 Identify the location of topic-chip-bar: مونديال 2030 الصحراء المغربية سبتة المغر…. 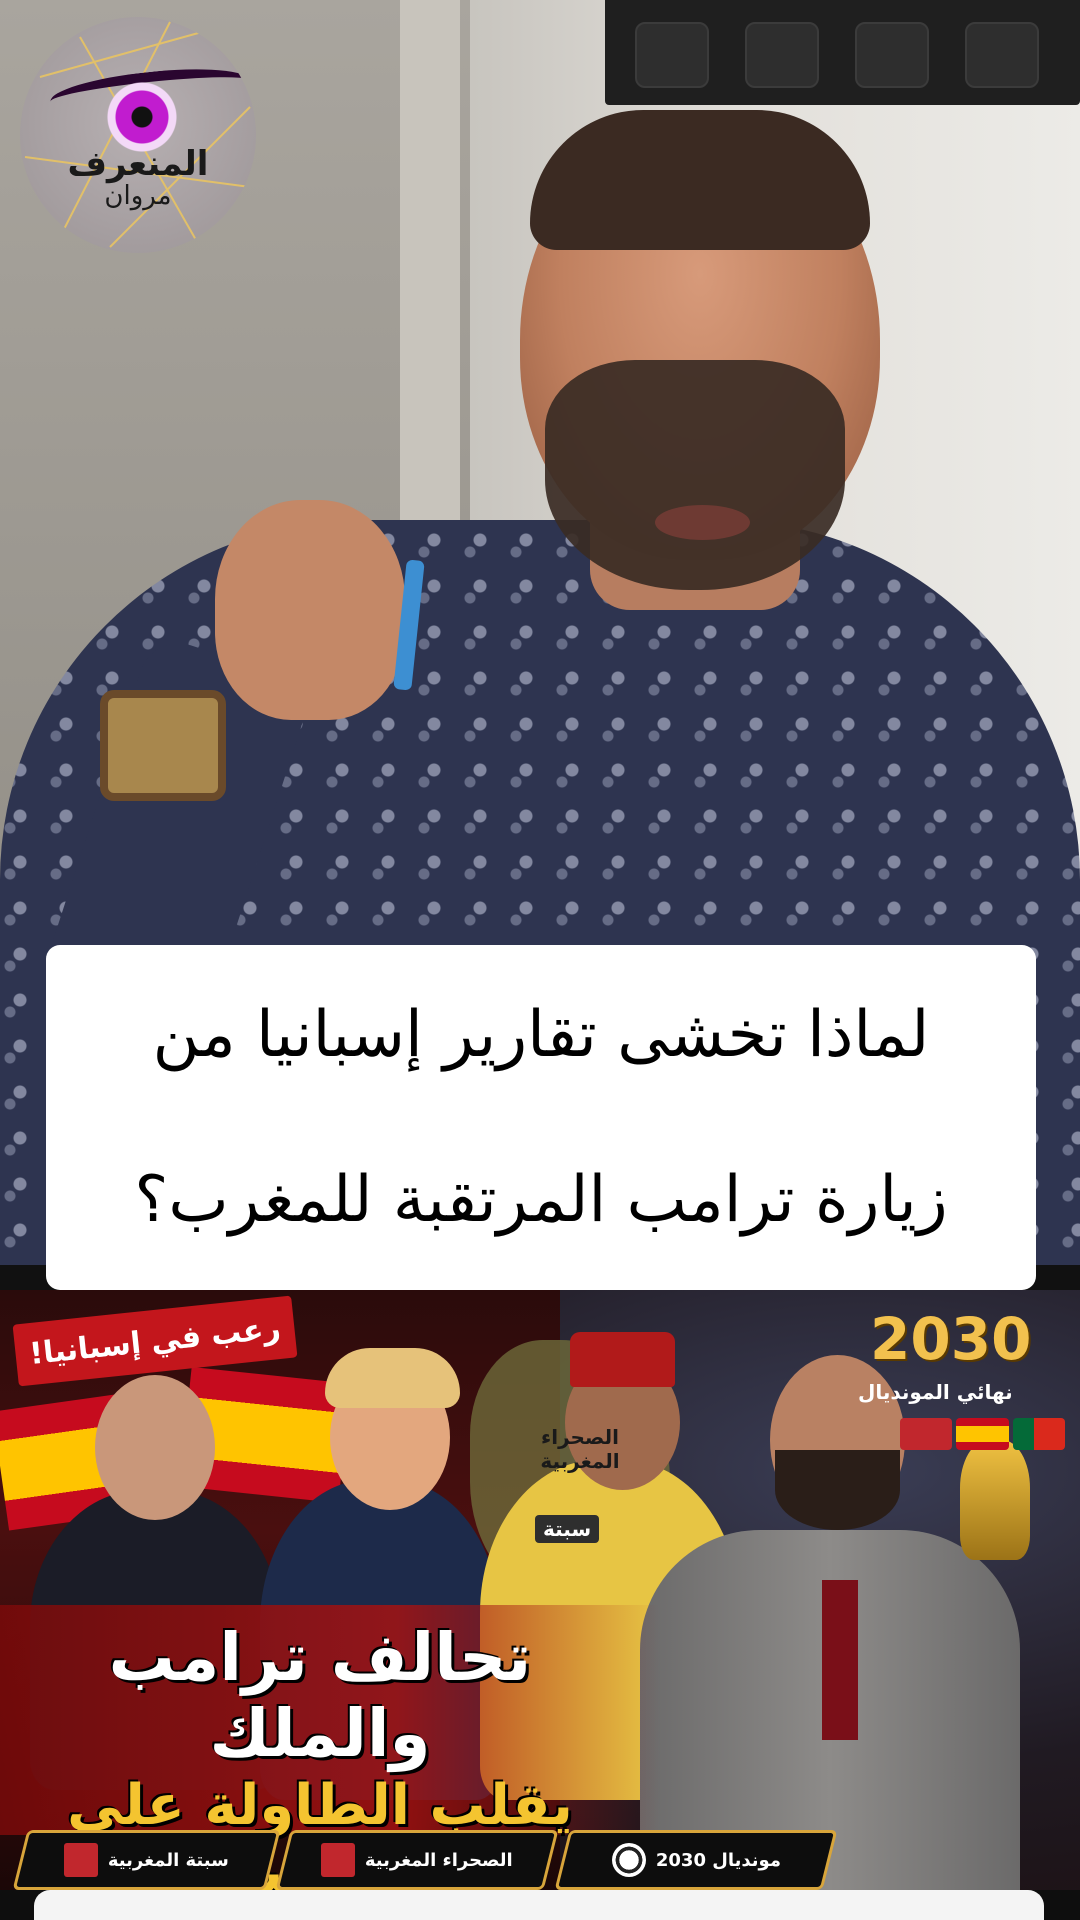
(536, 1860).